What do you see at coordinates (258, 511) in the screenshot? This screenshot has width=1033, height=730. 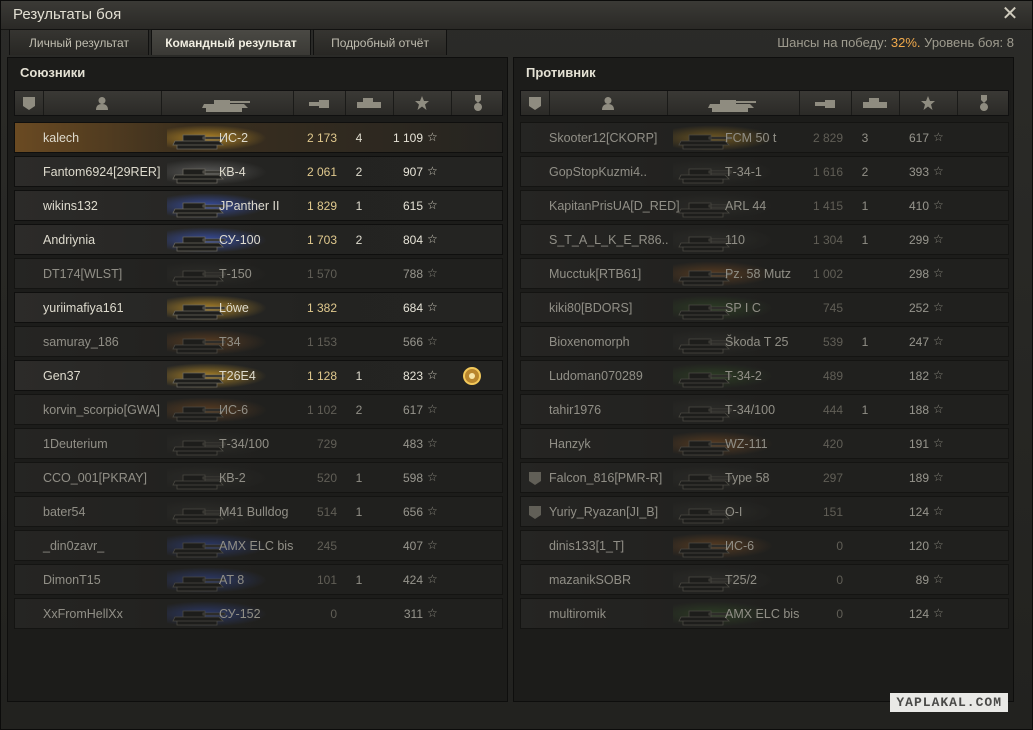 I see `player-row: bater54 M41 Bulldog 514 1 656 ☆` at bounding box center [258, 511].